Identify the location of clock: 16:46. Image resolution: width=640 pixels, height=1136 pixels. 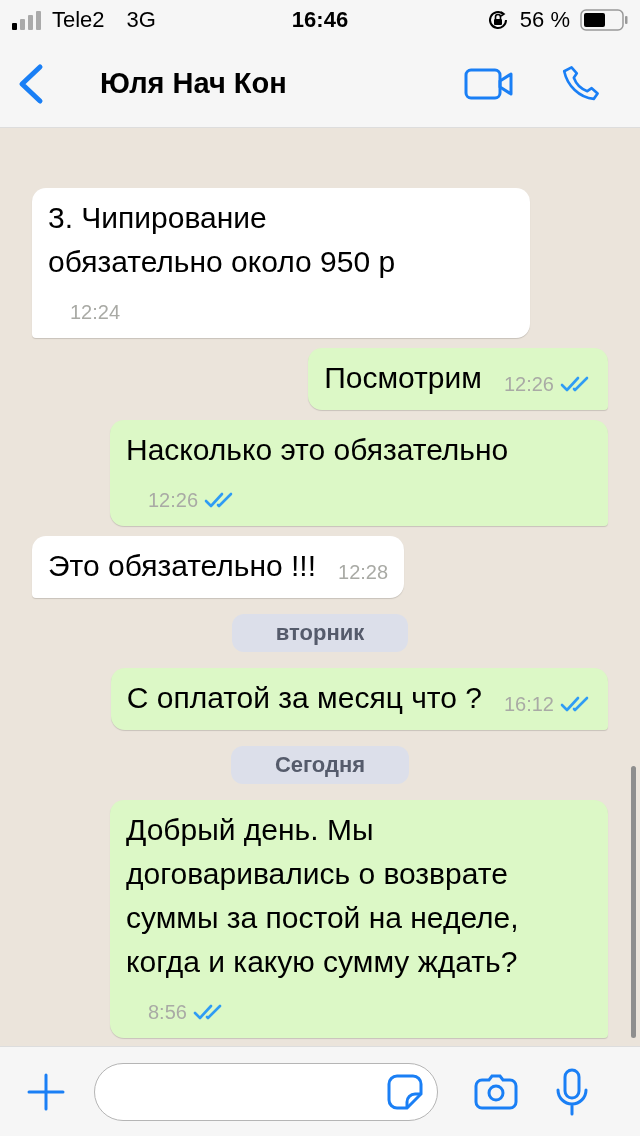
(320, 20).